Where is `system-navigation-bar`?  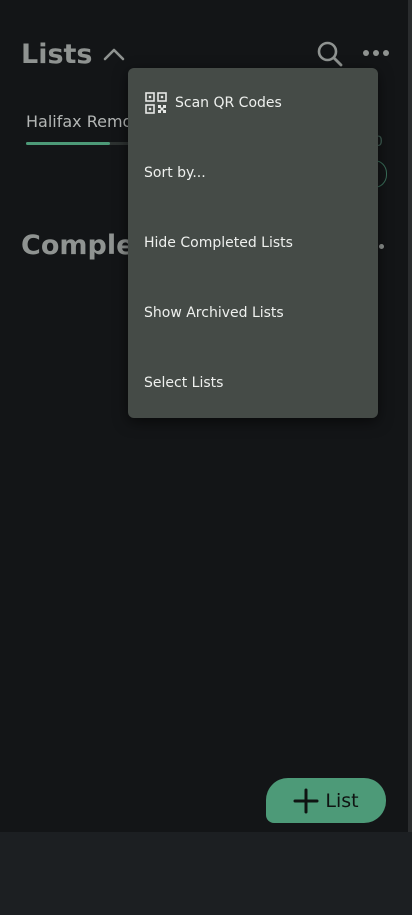 system-navigation-bar is located at coordinates (206, 873).